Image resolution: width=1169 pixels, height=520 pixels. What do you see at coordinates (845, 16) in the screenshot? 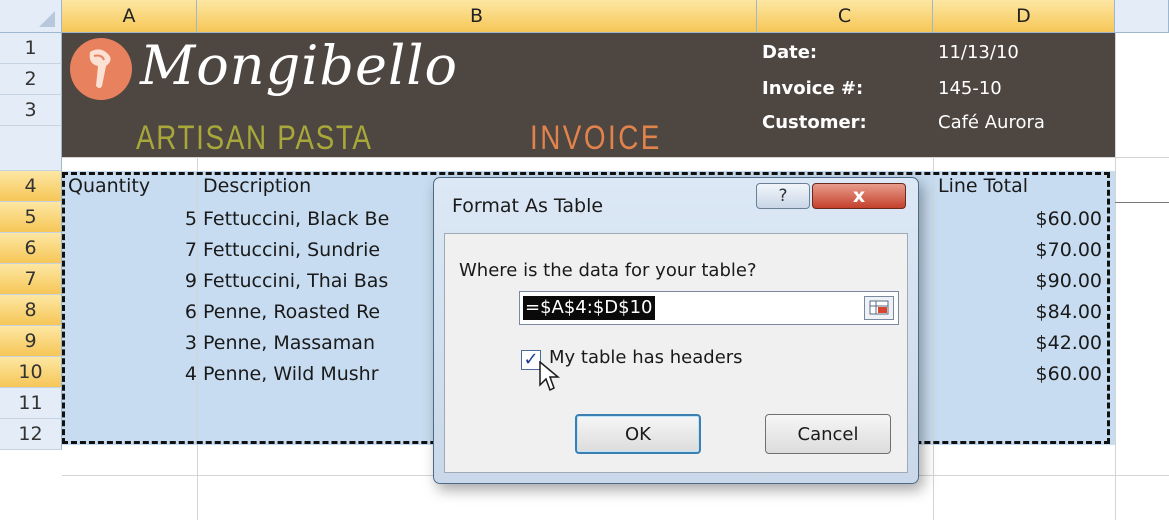
I see `column-header-c: C` at bounding box center [845, 16].